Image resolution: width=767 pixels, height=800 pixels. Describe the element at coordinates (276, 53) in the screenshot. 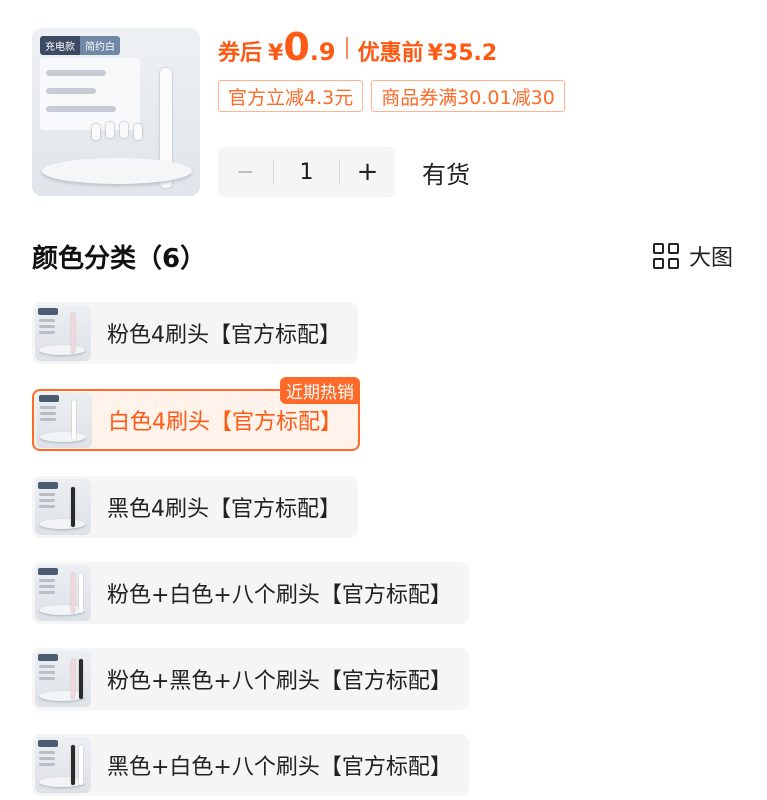

I see `currency-symbol: ¥` at that location.